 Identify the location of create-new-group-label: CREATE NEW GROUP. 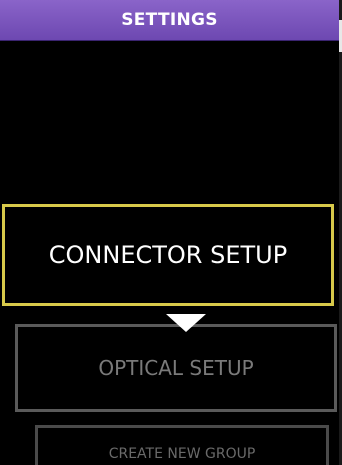
(182, 454).